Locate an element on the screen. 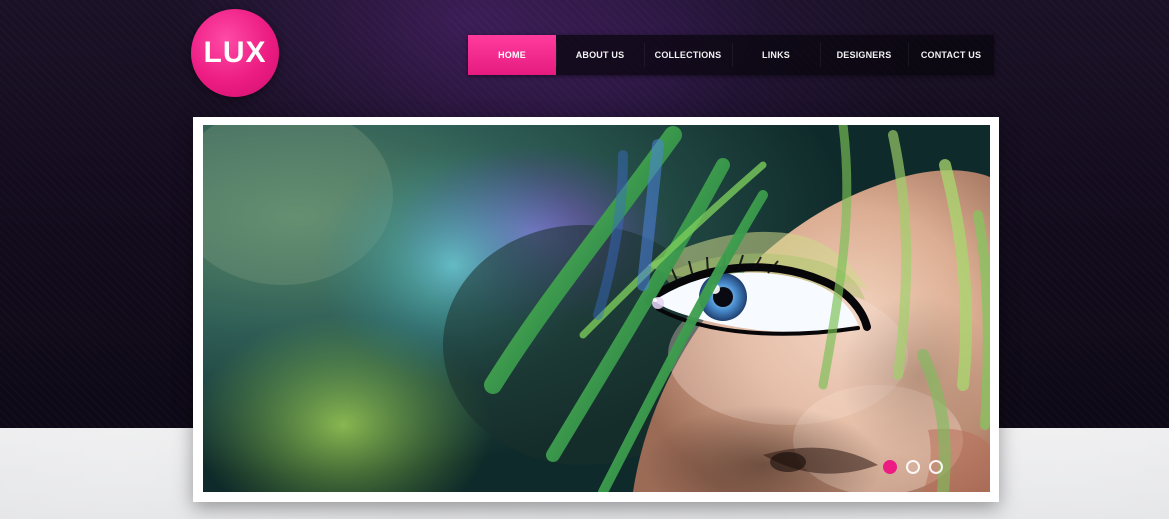 This screenshot has width=1169, height=519. nav-item-label: CONTACT US is located at coordinates (951, 55).